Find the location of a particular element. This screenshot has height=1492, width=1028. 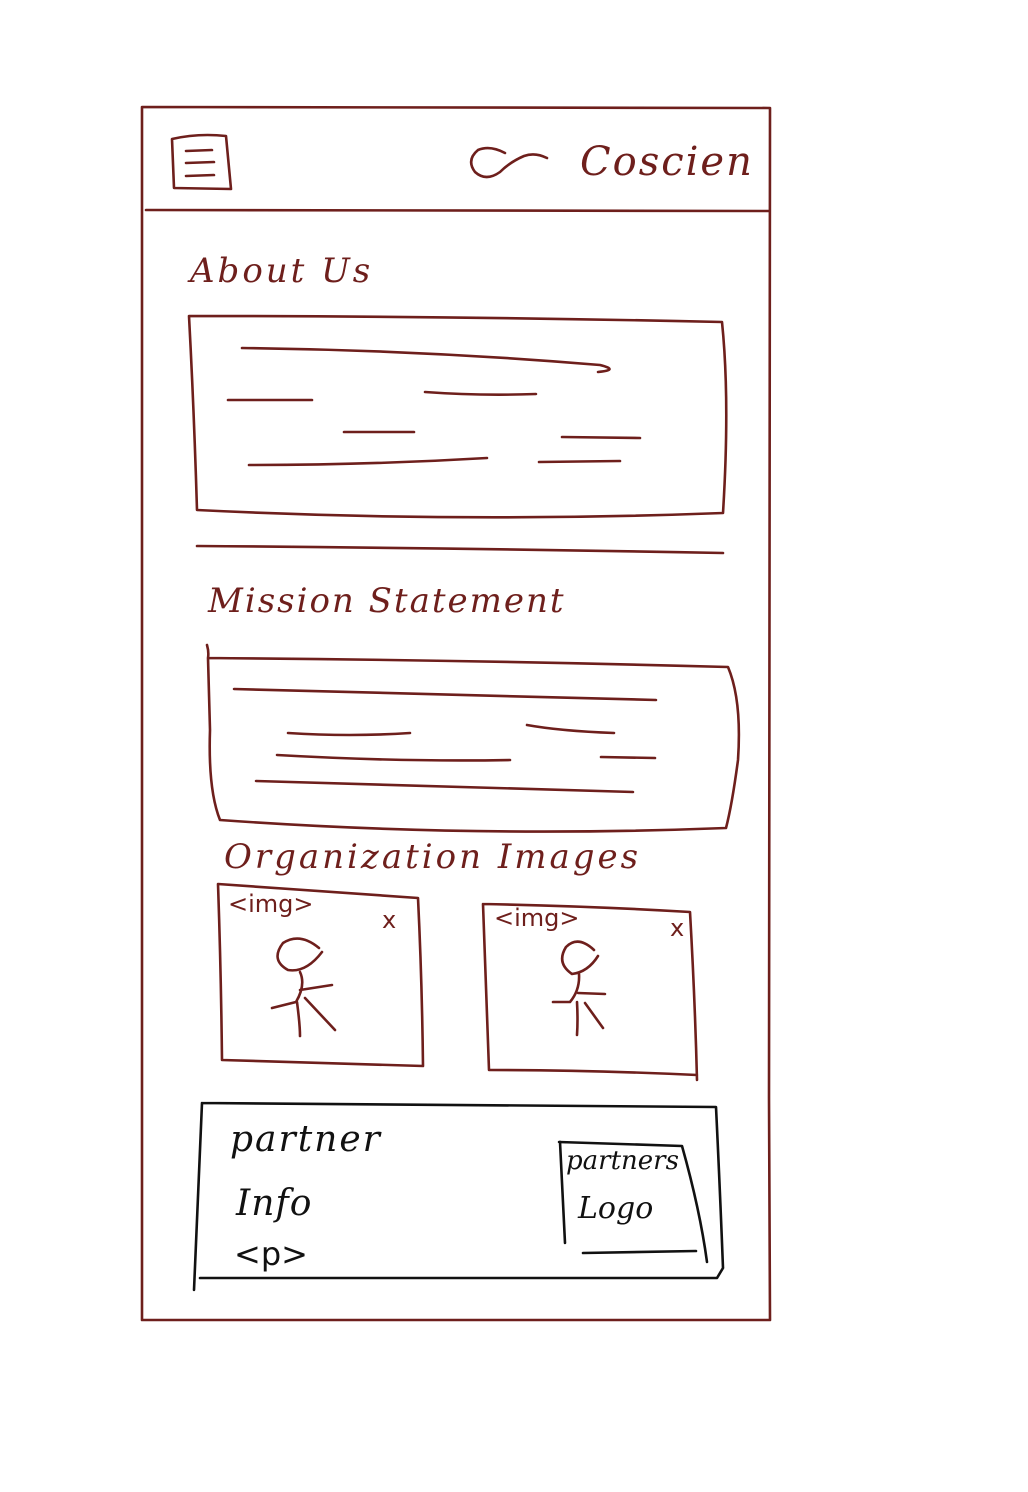

partner-info-line2: Info is located at coordinates (274, 1203).